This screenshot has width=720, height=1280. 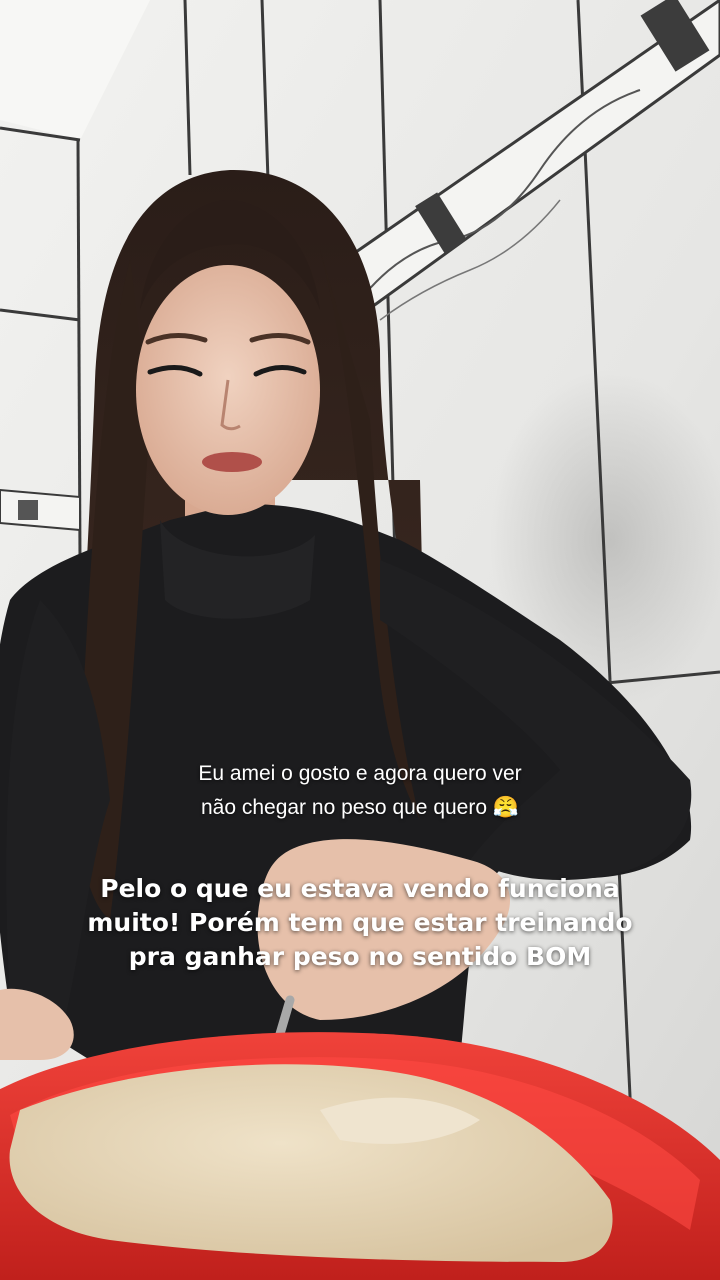 What do you see at coordinates (360, 956) in the screenshot?
I see `main-caption-line-3: pra ganhar peso no sentido BOM` at bounding box center [360, 956].